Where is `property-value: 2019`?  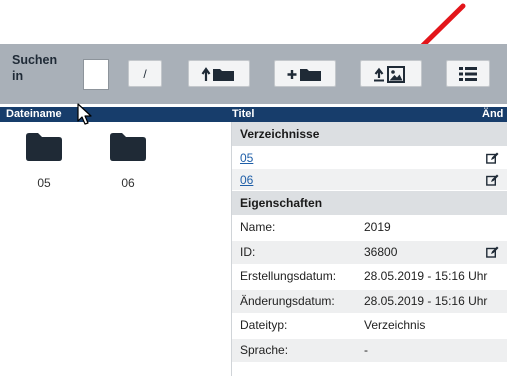 property-value: 2019 is located at coordinates (377, 227).